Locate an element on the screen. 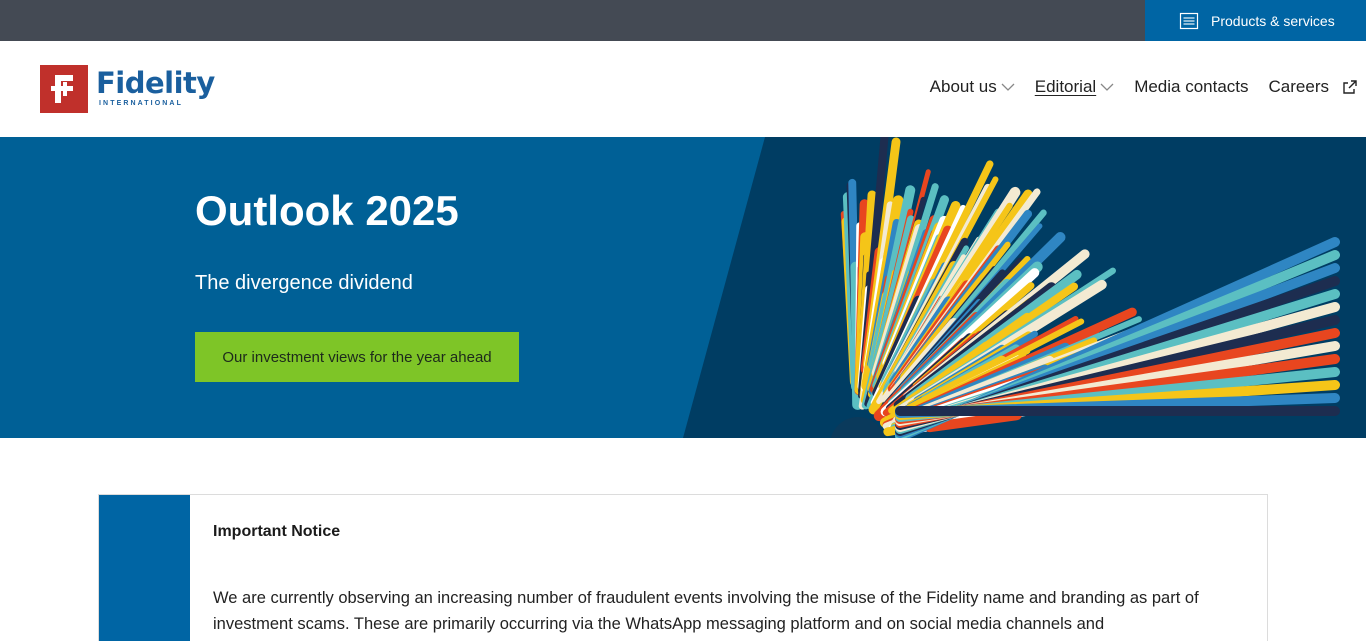  external-link-icon is located at coordinates (1350, 87).